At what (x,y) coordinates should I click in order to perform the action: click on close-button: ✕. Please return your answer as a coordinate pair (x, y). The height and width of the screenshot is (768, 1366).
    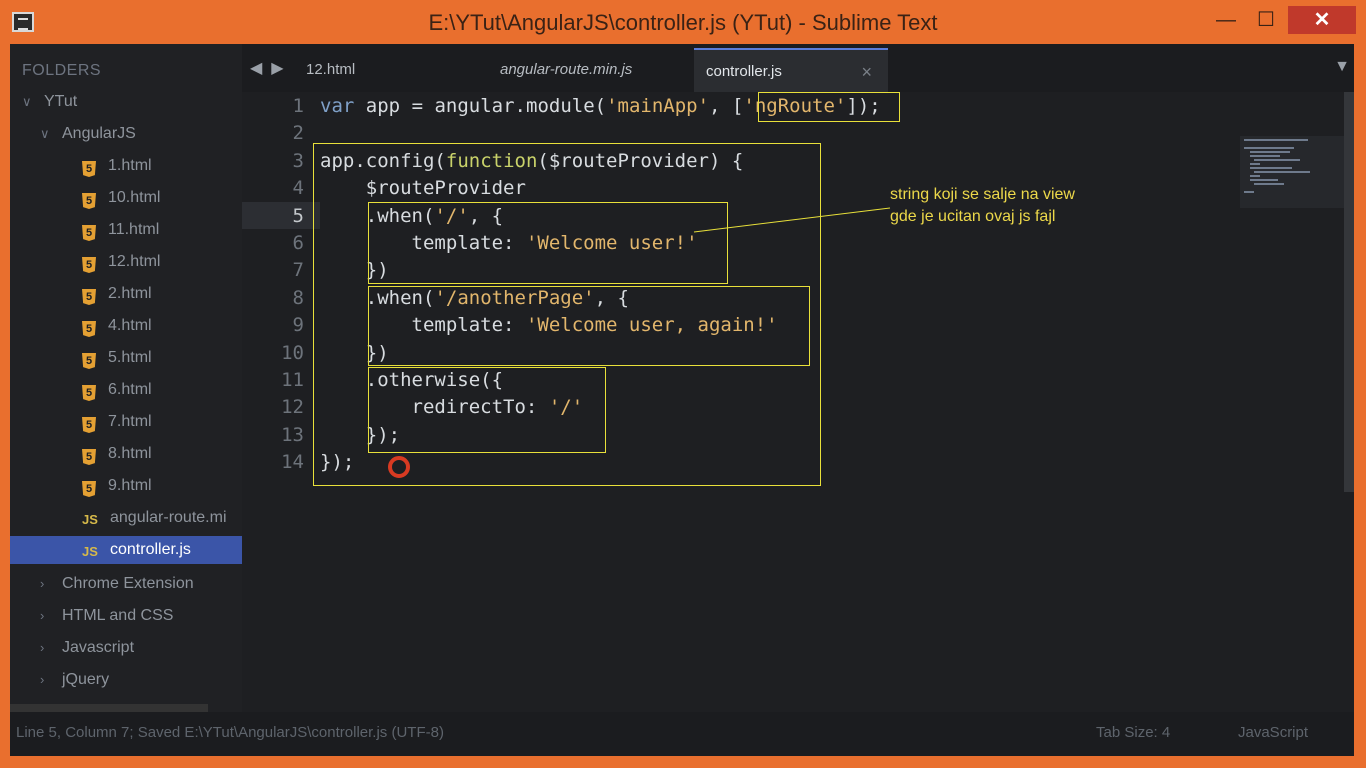
    Looking at the image, I should click on (1322, 20).